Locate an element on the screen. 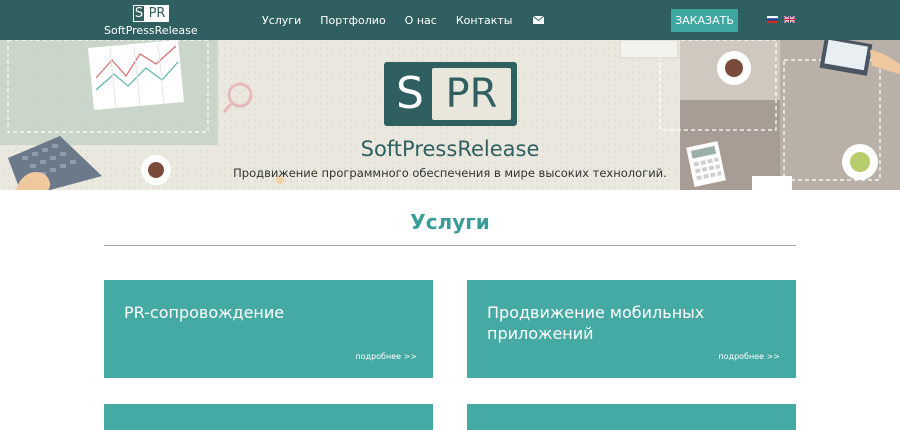 This screenshot has width=900, height=430. russia-flag-icon is located at coordinates (772, 19).